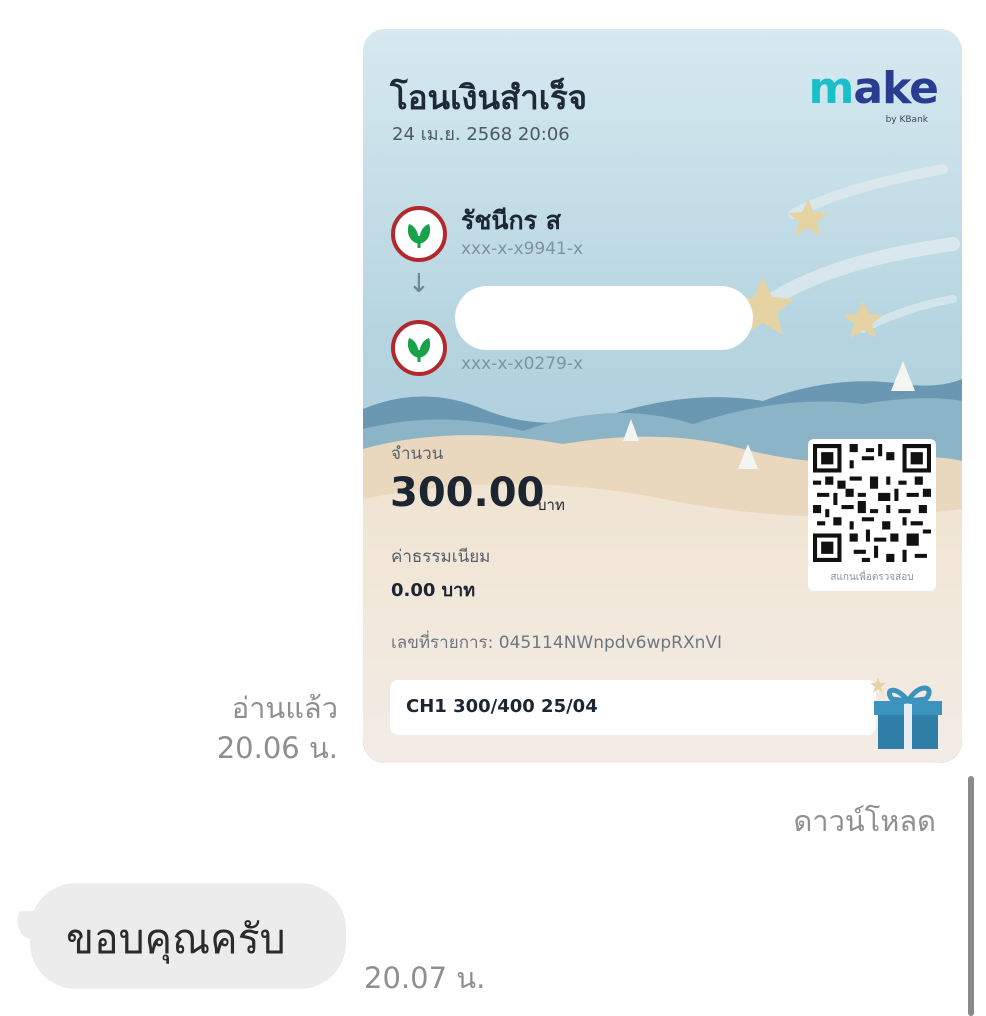 The height and width of the screenshot is (1016, 986). I want to click on incoming-message-text: ขอบคุณครับ, so click(176, 939).